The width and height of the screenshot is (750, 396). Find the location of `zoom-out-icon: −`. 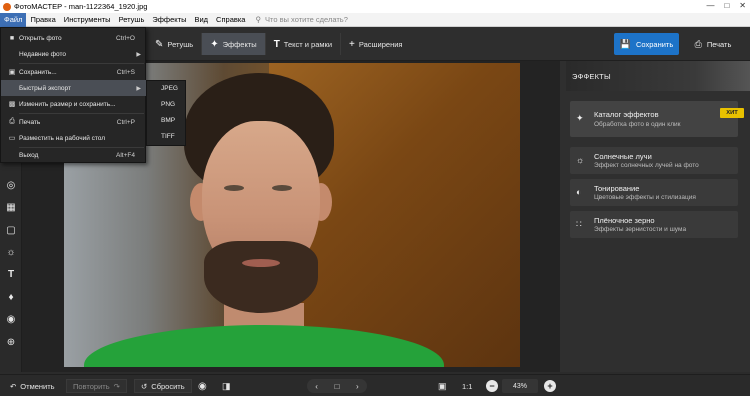

zoom-out-icon: − is located at coordinates (492, 386).